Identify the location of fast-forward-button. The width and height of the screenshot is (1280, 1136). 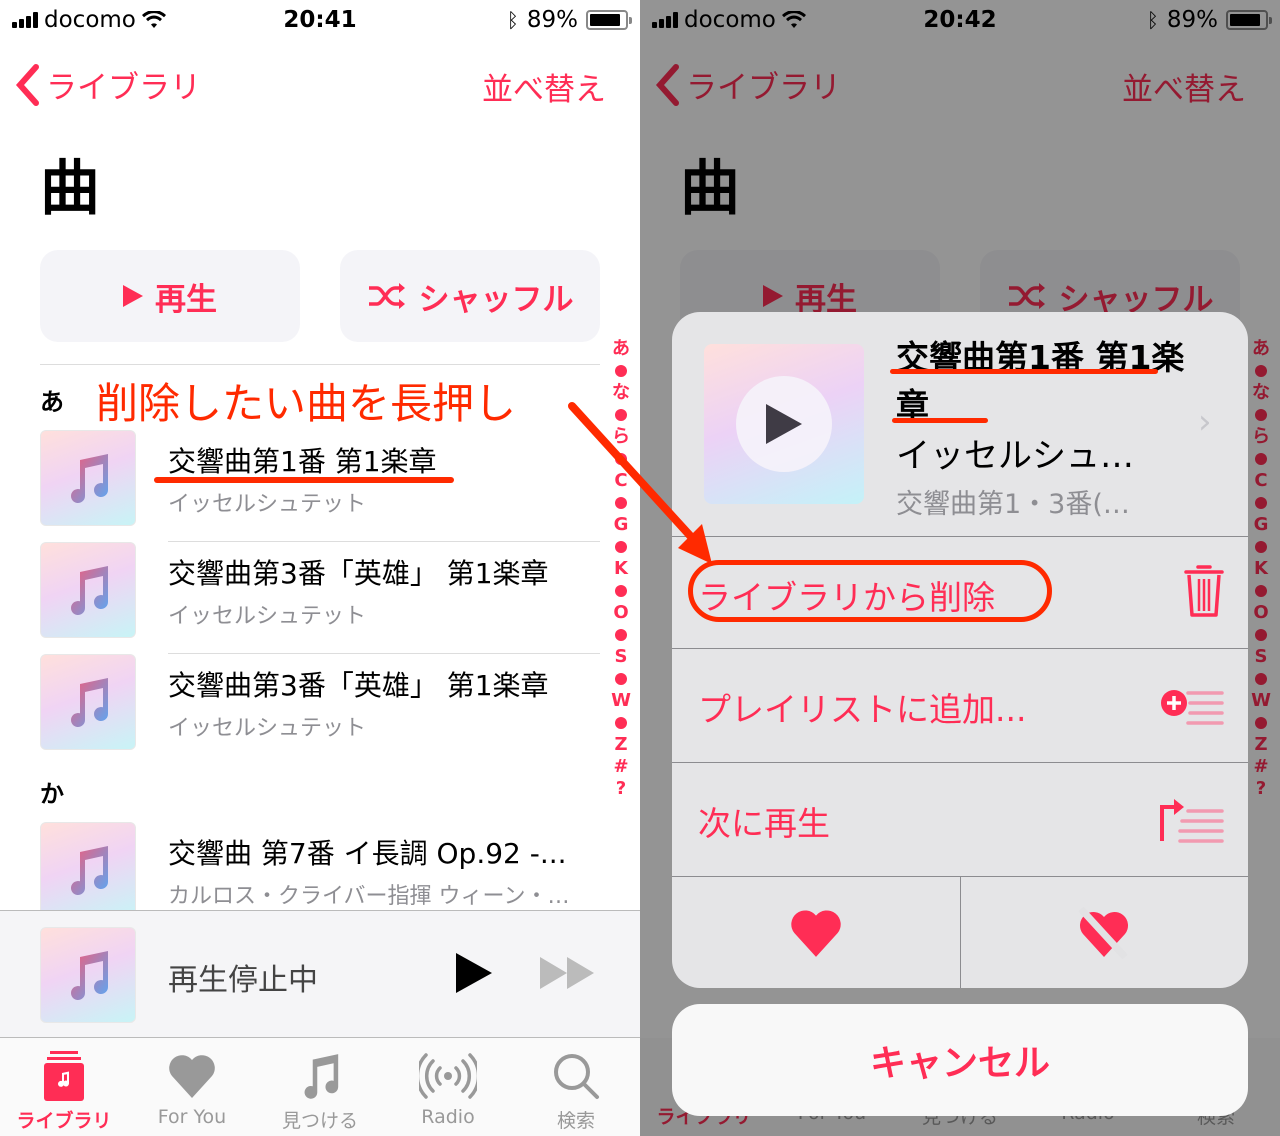
(567, 973).